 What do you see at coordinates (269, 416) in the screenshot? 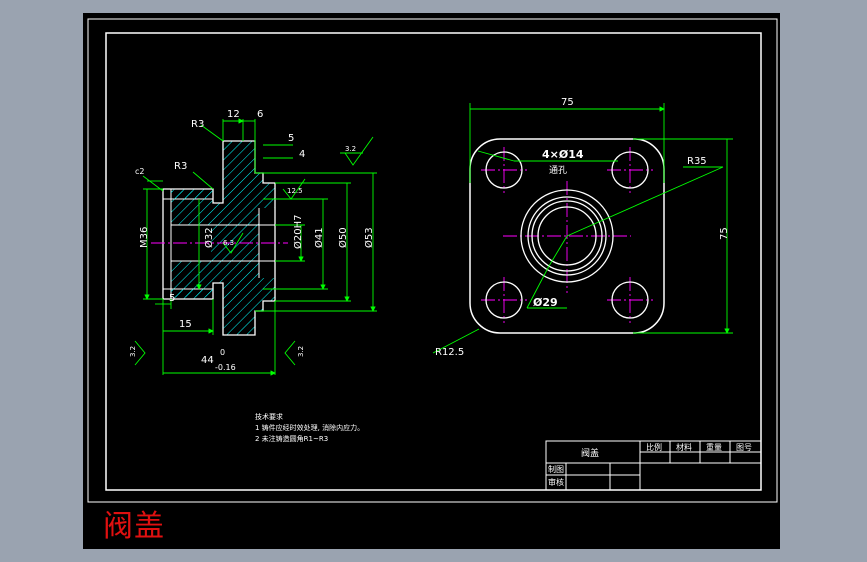
I see `notes-heading: 技术要求` at bounding box center [269, 416].